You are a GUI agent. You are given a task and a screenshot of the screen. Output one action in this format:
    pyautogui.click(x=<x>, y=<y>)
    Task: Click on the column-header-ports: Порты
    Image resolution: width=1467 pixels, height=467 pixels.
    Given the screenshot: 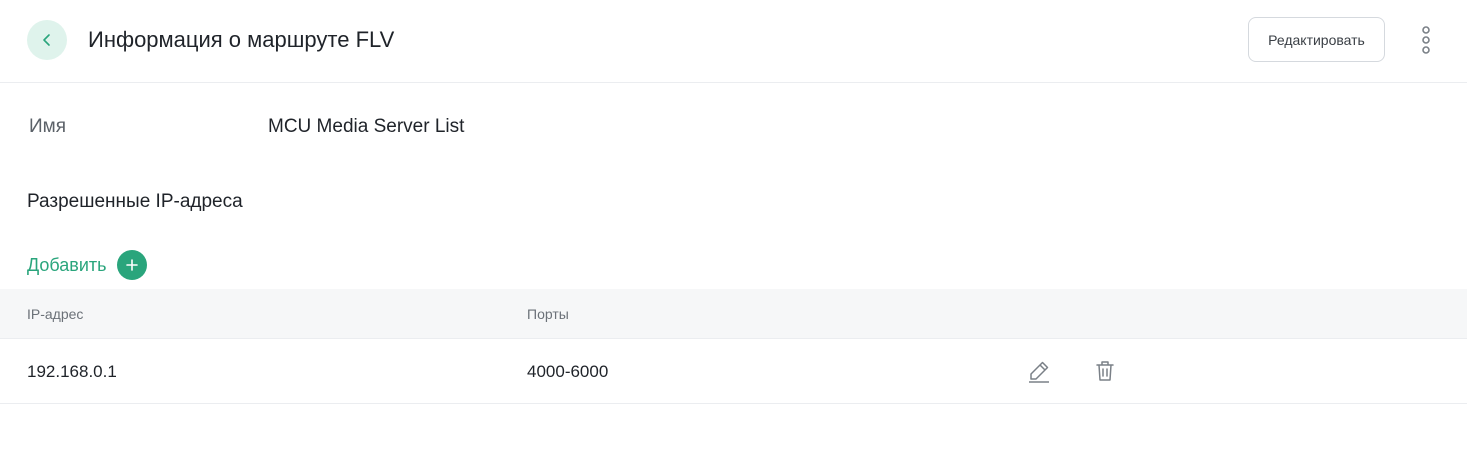 What is the action you would take?
    pyautogui.click(x=548, y=314)
    